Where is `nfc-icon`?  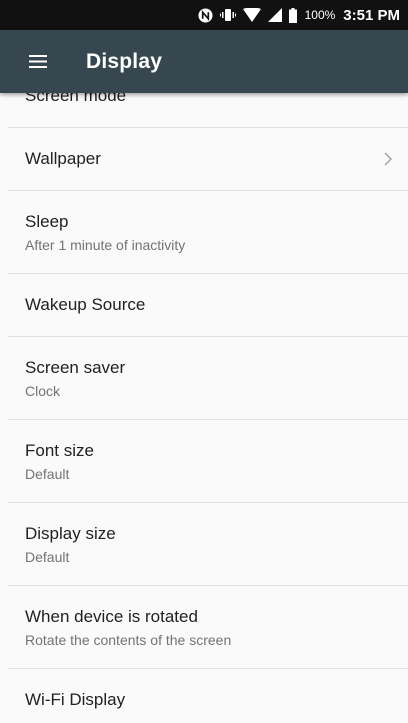 nfc-icon is located at coordinates (205, 15).